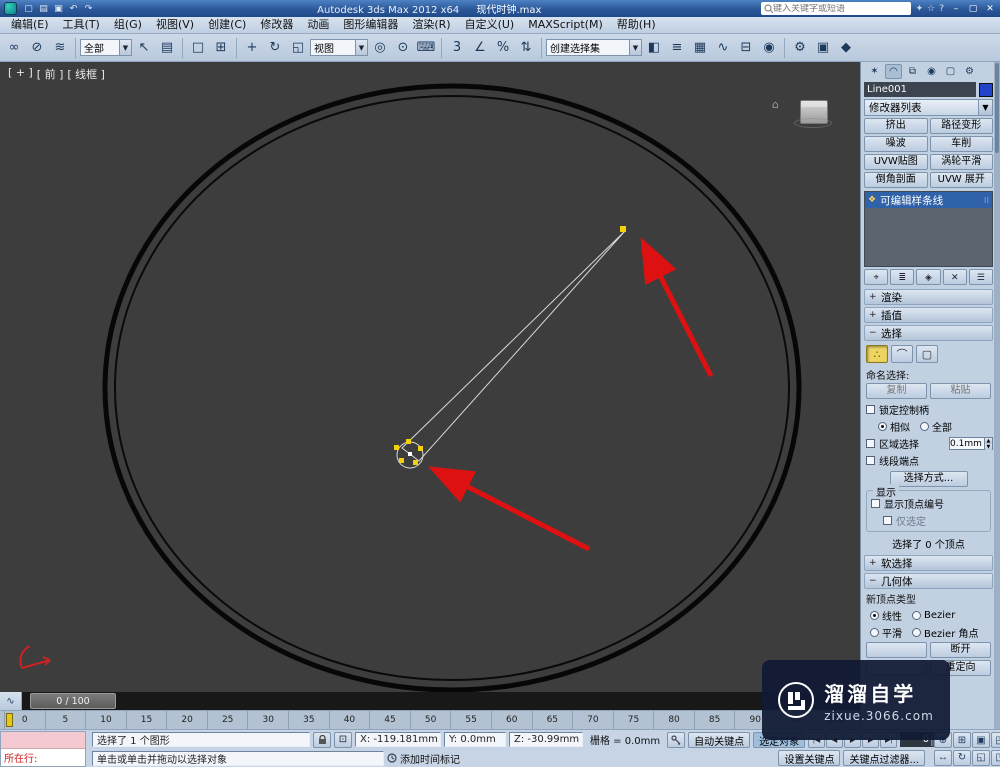 The height and width of the screenshot is (767, 1000). I want to click on menu-rendering: 渲染(R), so click(431, 25).